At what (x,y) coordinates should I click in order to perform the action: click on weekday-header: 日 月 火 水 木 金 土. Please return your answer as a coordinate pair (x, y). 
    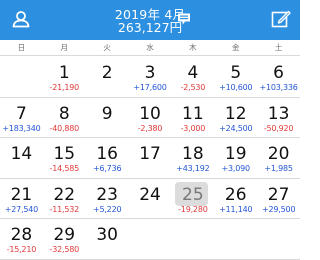
    Looking at the image, I should click on (150, 48).